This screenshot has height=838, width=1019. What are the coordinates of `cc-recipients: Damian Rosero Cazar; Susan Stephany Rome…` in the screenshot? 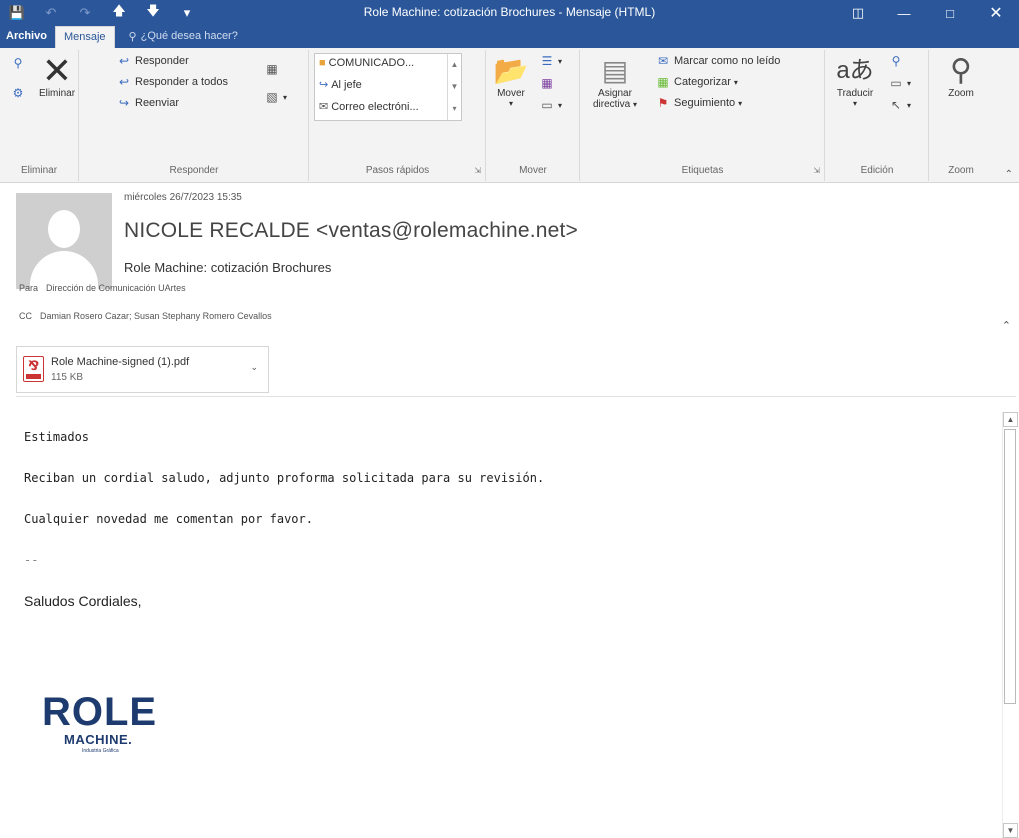 It's located at (156, 316).